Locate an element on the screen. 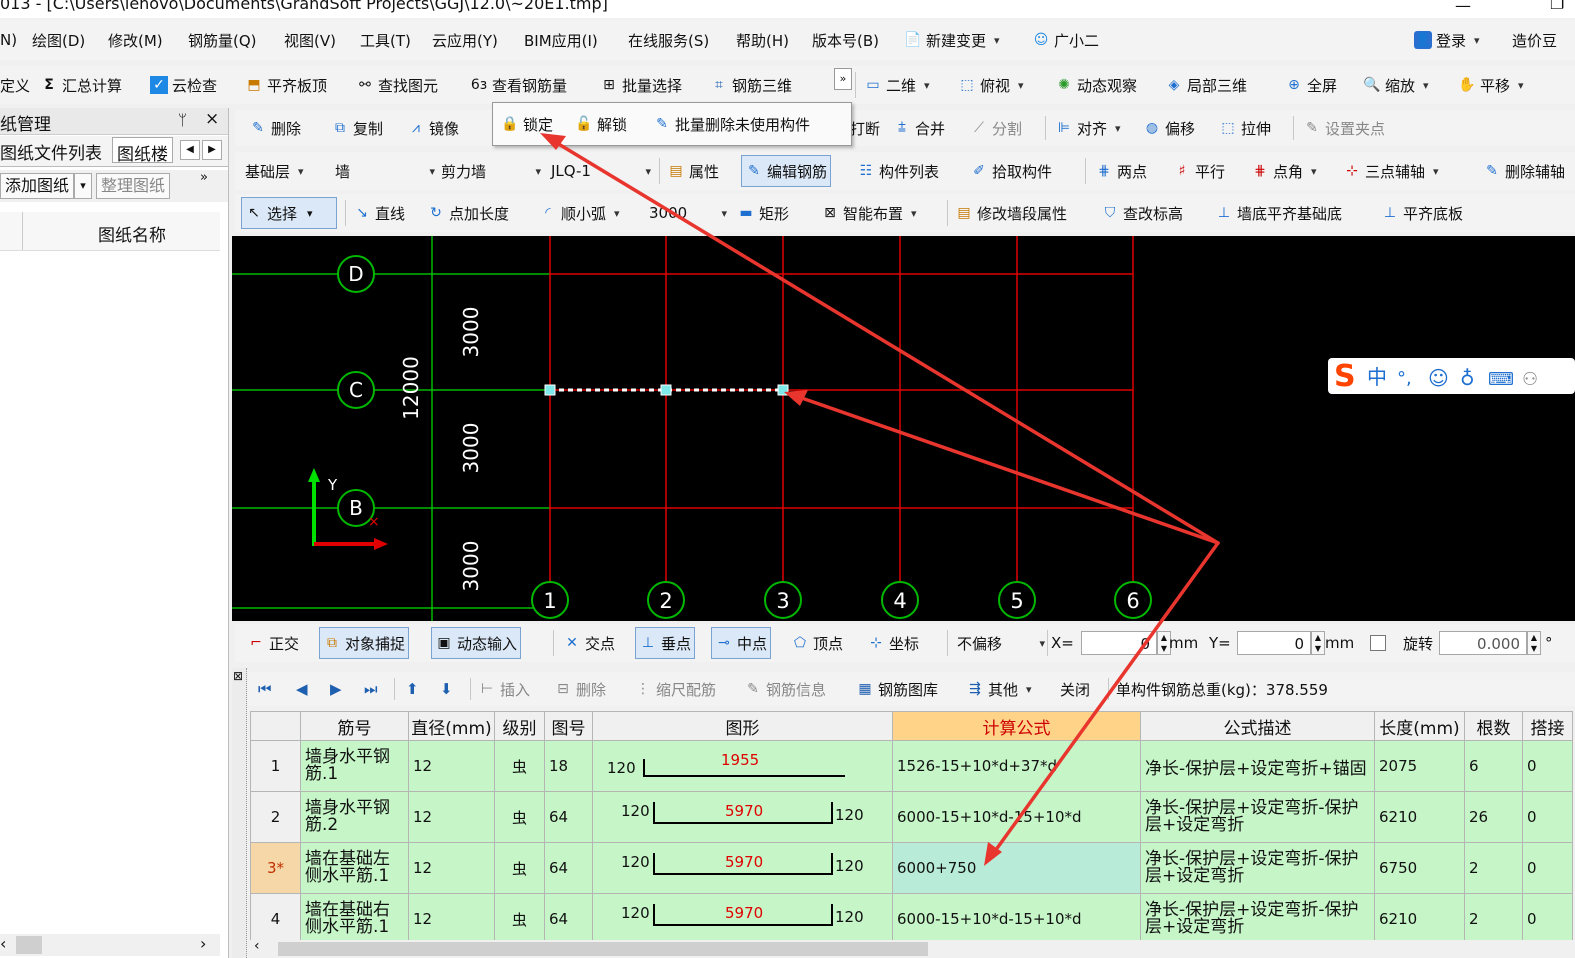 This screenshot has height=958, width=1575. tab-scroll-left-icon: ◀ is located at coordinates (190, 150).